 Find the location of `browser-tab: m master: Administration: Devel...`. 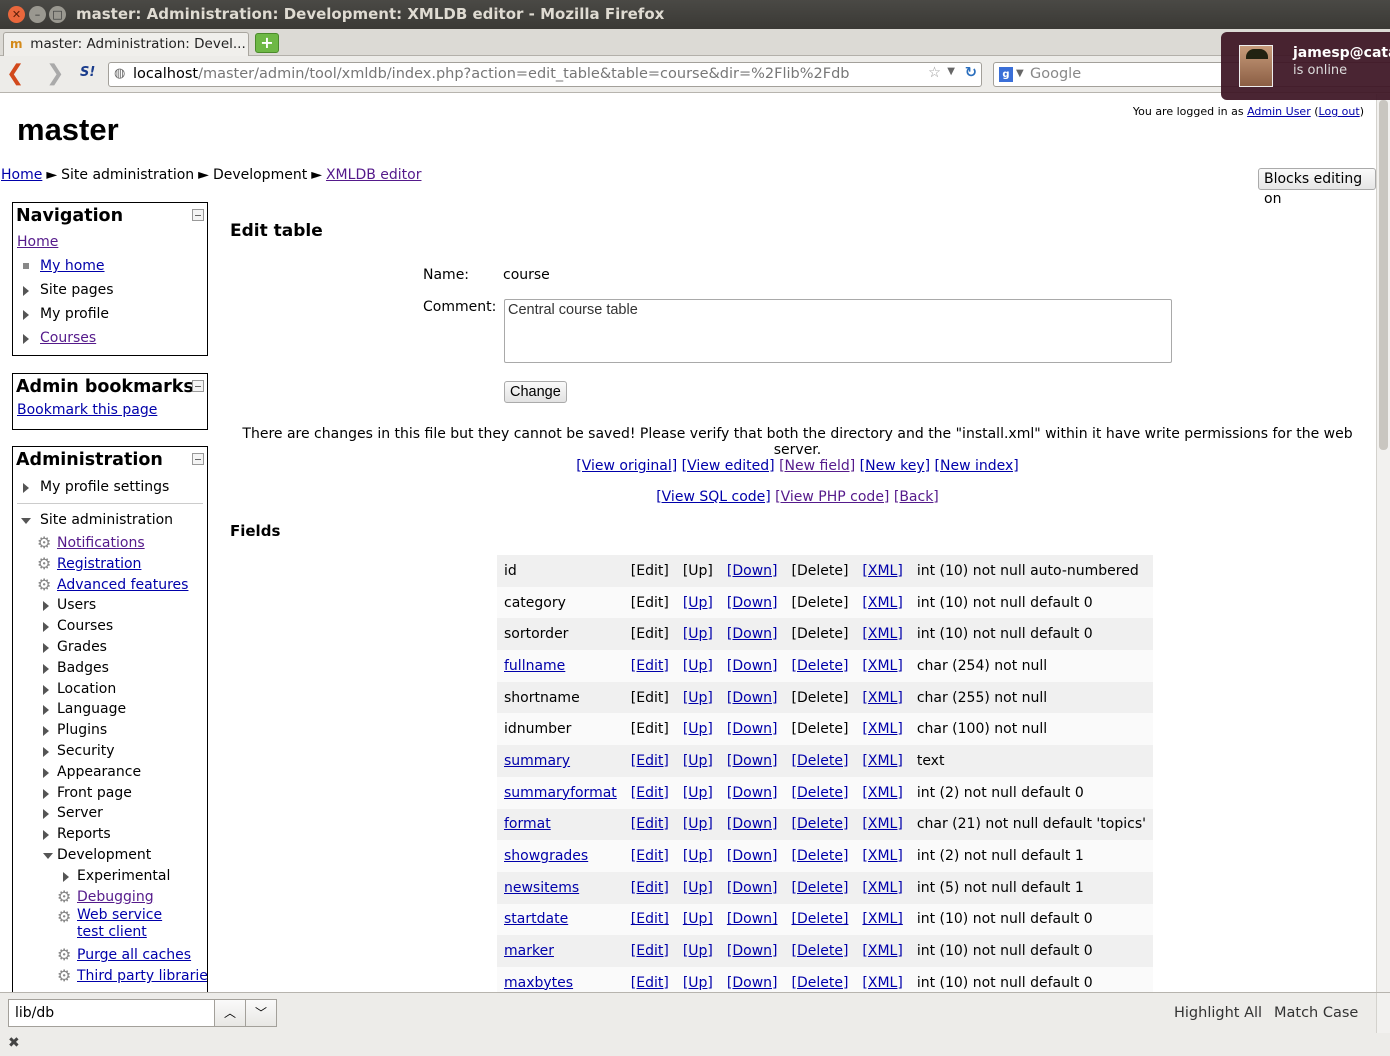

browser-tab: m master: Administration: Devel... is located at coordinates (126, 44).